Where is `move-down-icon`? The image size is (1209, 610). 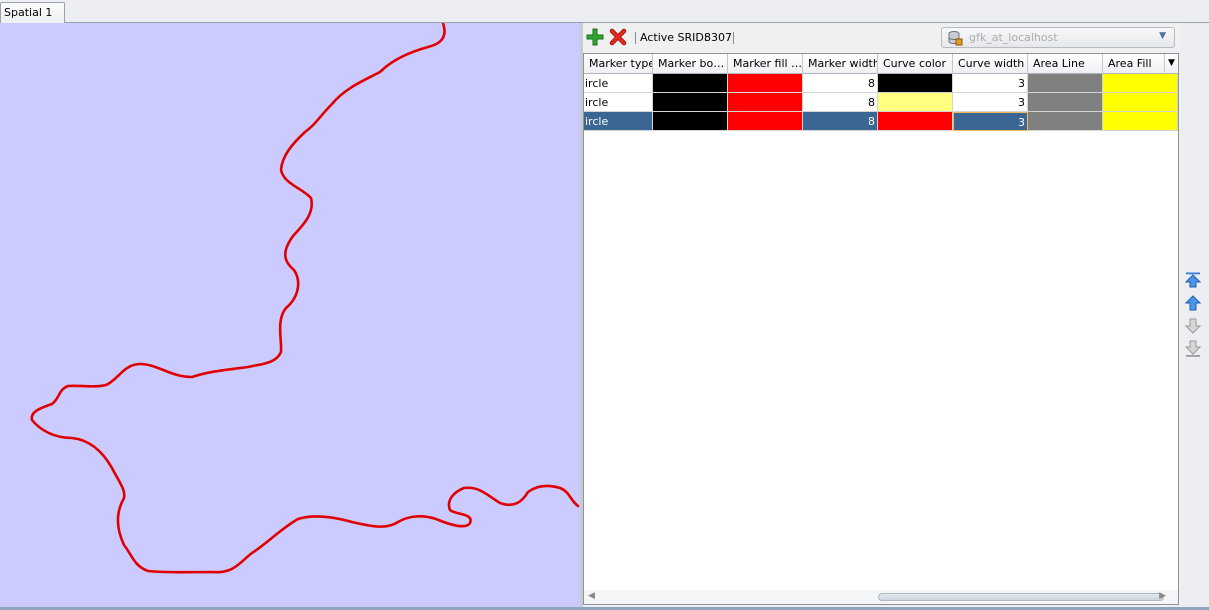
move-down-icon is located at coordinates (1193, 326).